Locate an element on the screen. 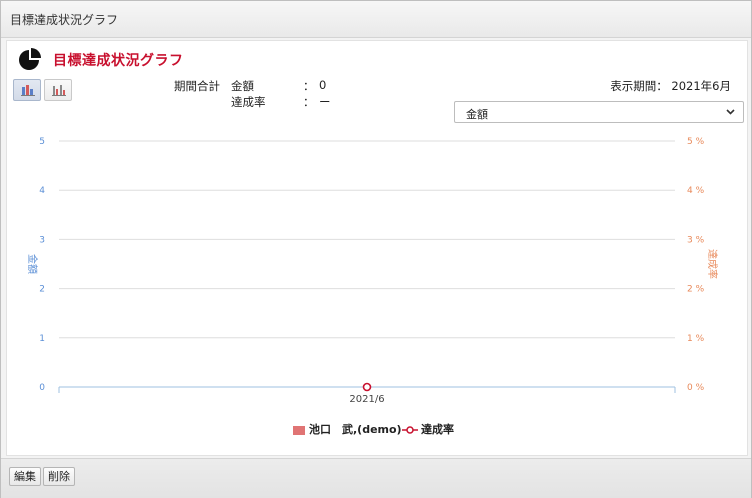  y-tick-label-left: 5 is located at coordinates (42, 142).